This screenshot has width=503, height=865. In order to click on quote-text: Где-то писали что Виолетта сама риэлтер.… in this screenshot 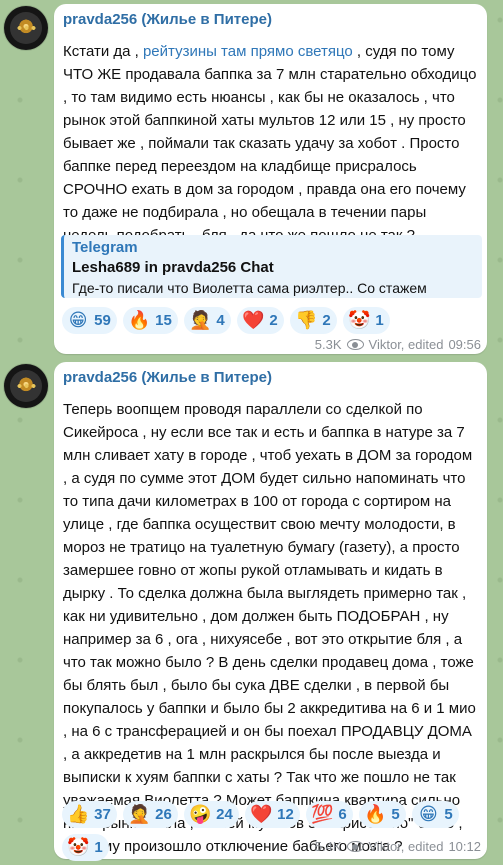, I will do `click(249, 288)`.